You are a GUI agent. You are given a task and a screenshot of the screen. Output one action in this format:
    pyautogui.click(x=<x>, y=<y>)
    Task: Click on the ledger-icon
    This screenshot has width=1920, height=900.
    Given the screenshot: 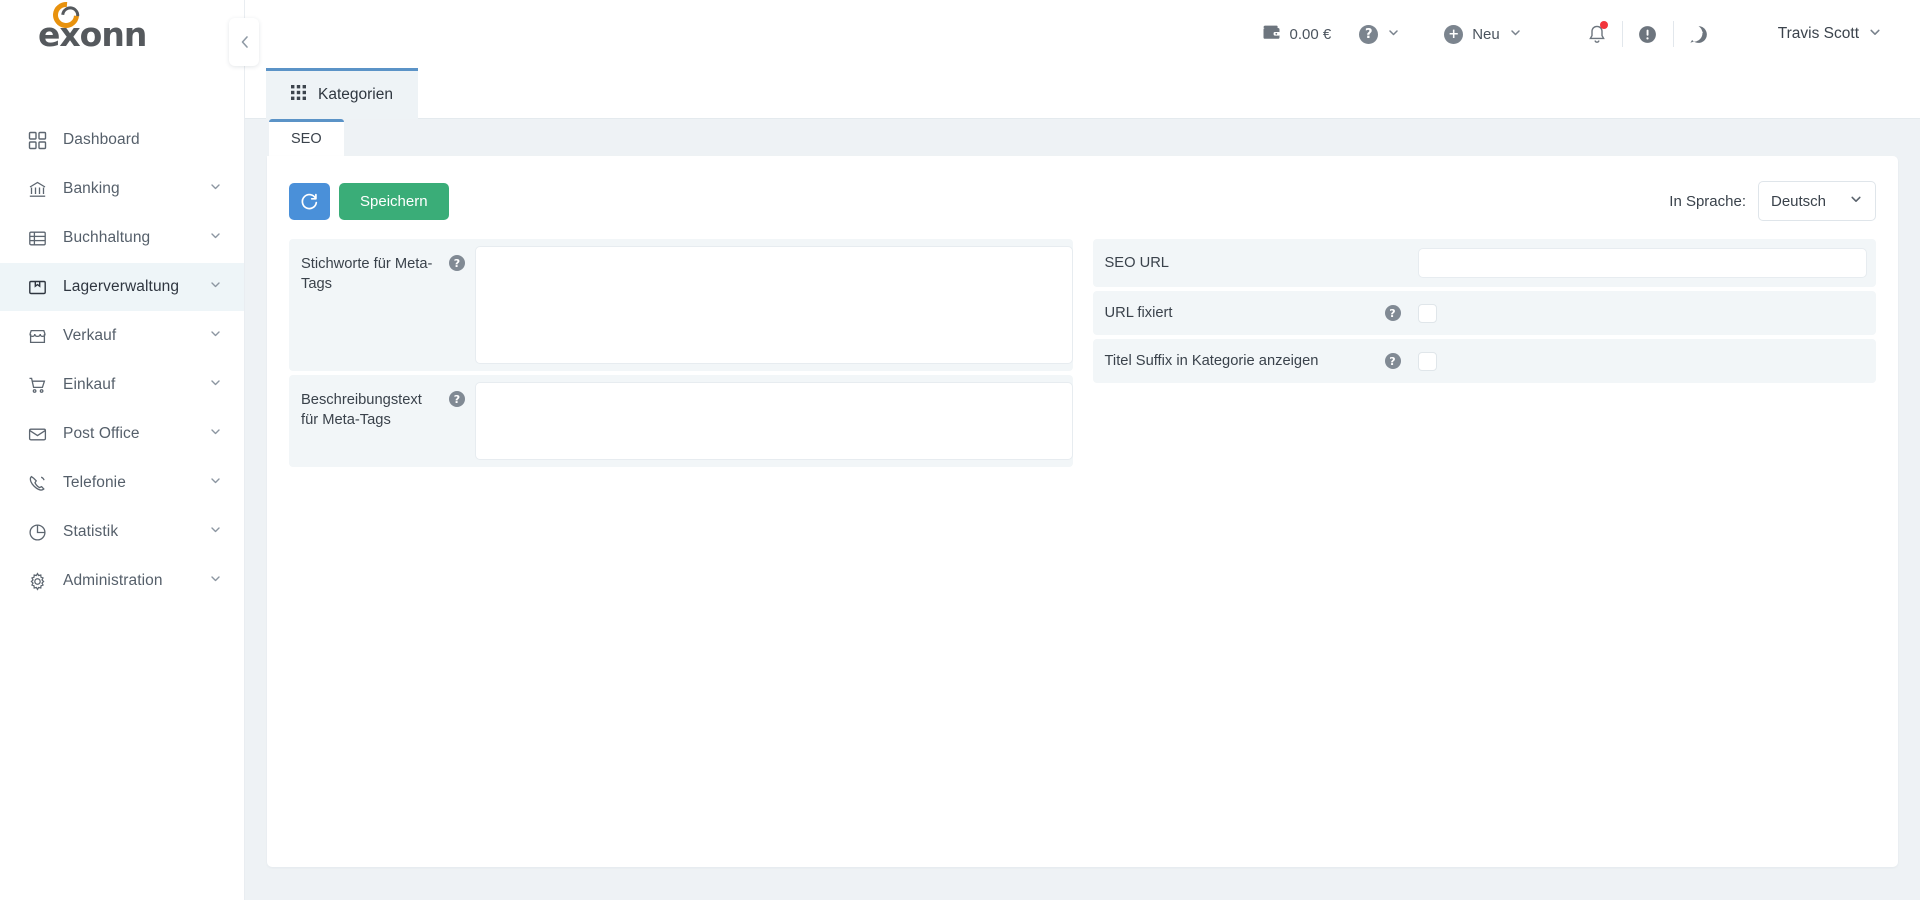 What is the action you would take?
    pyautogui.click(x=41, y=238)
    